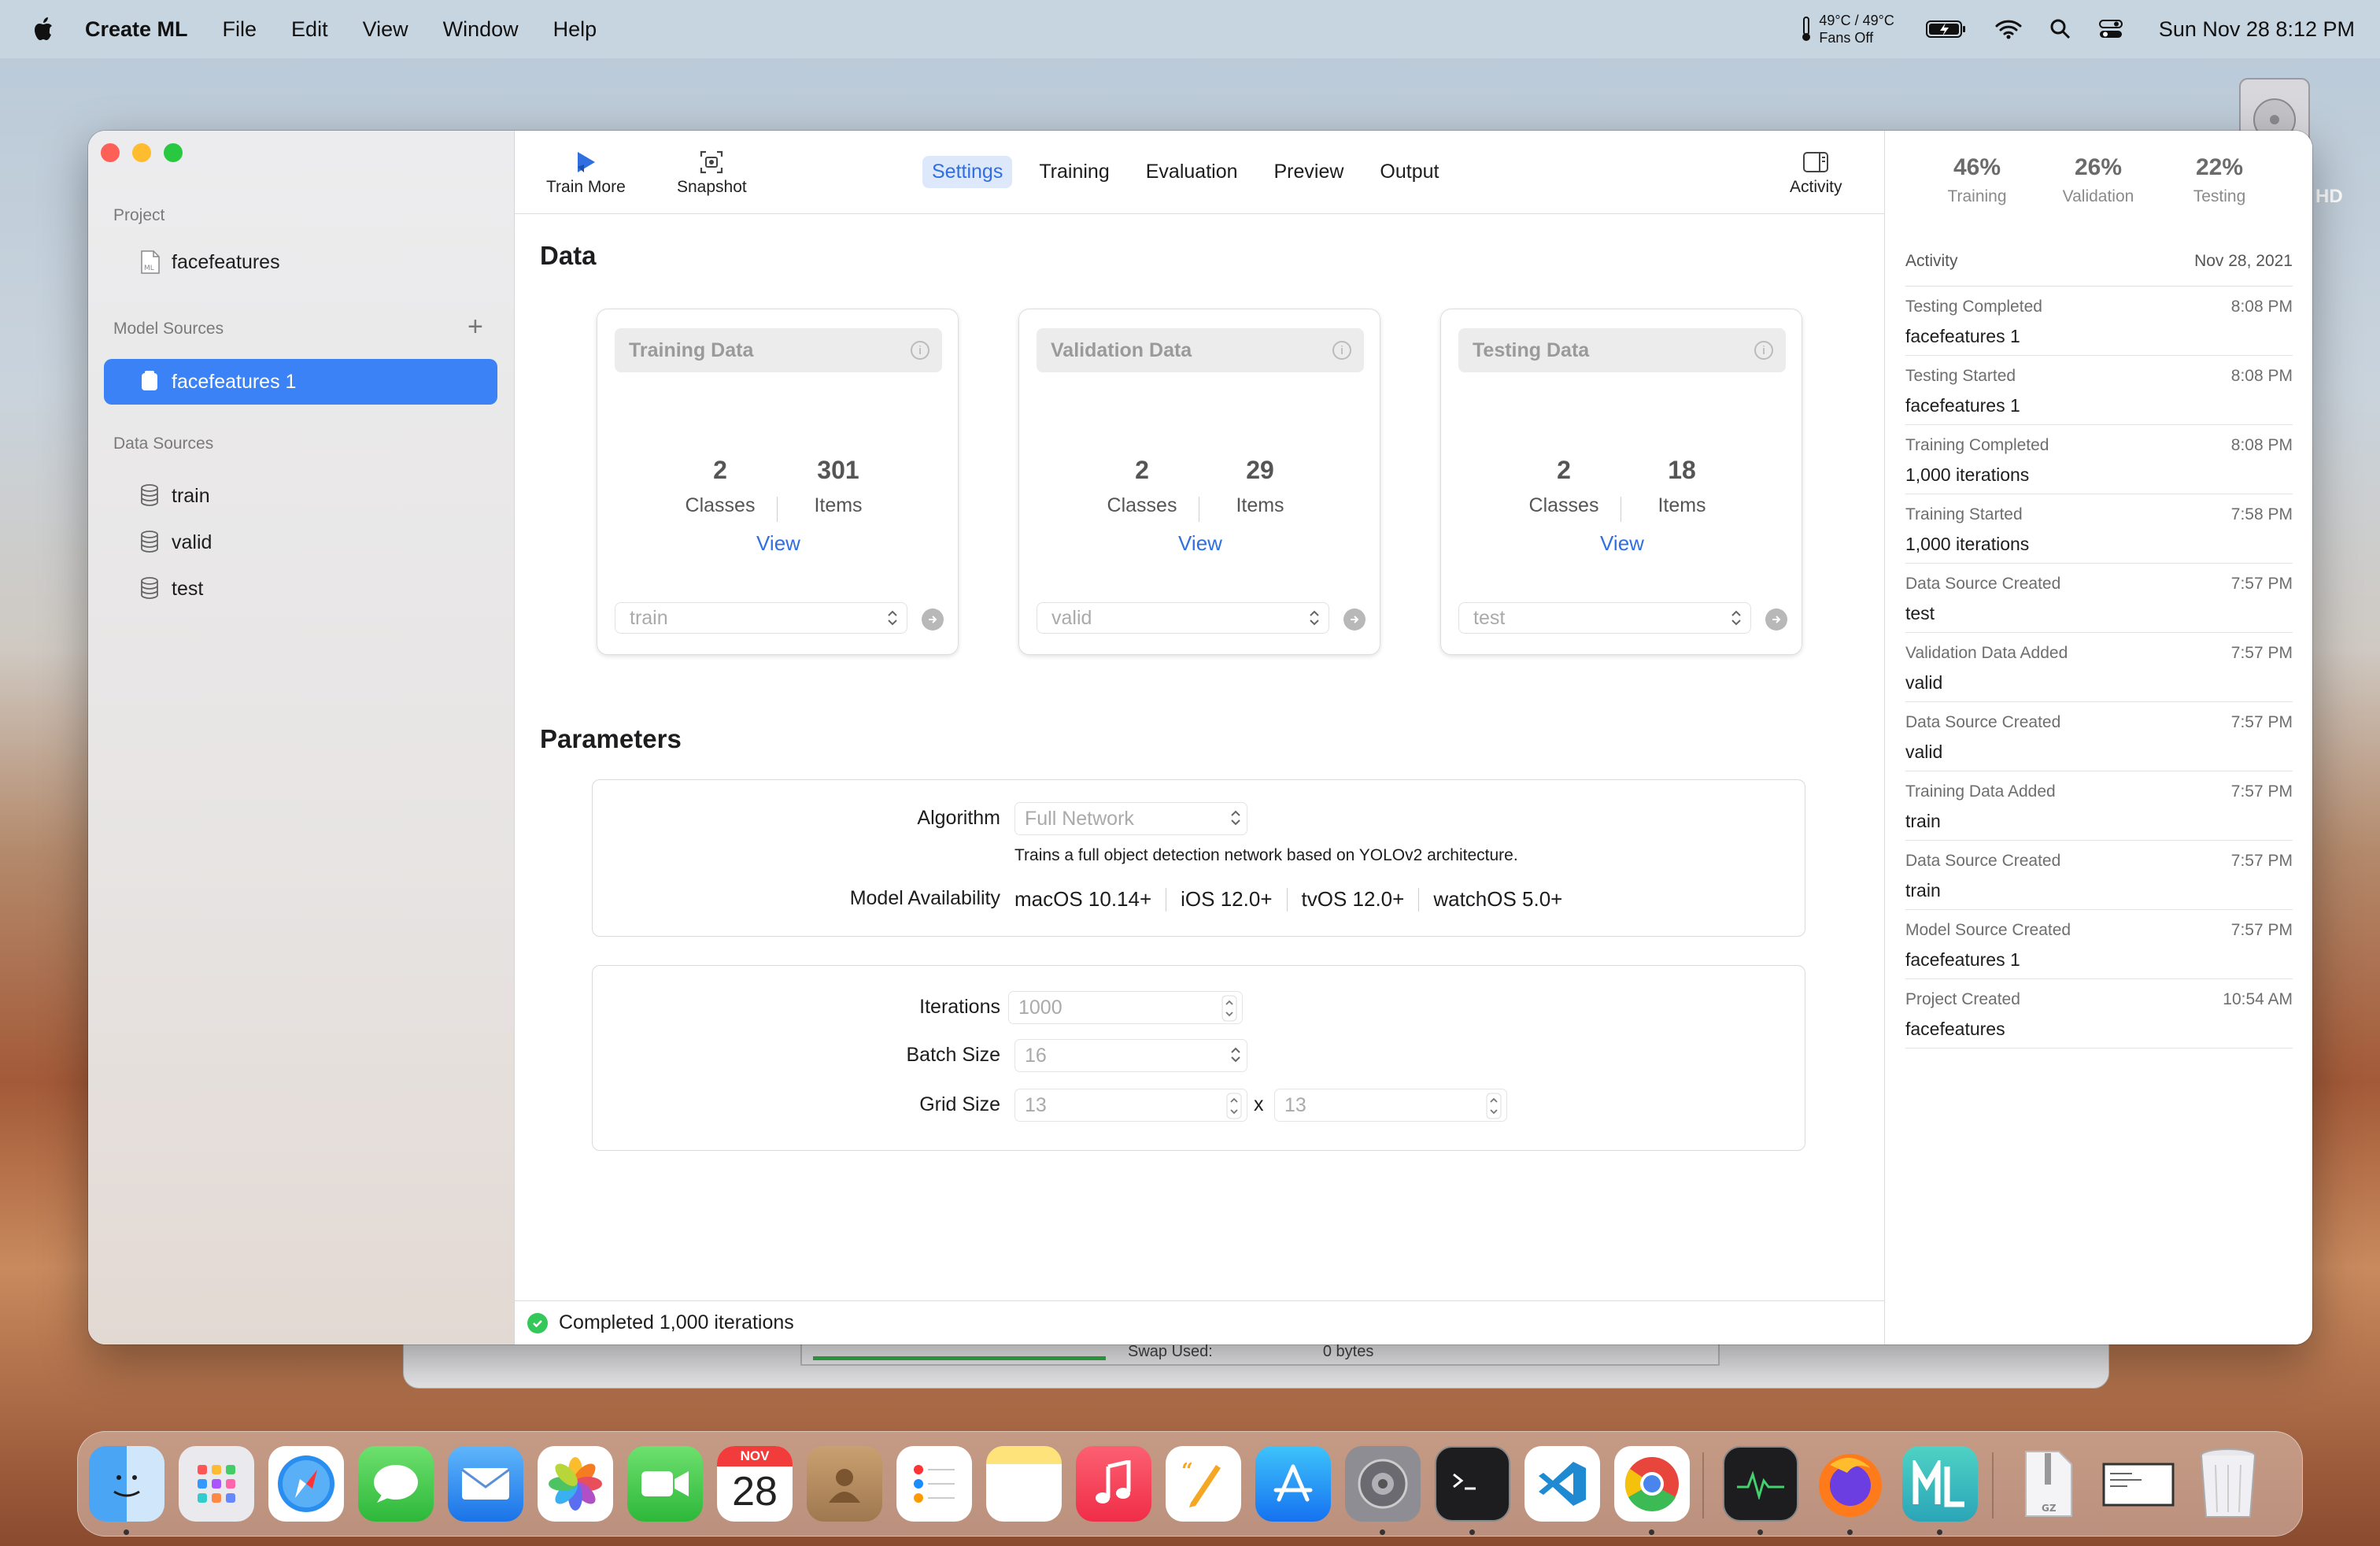 The height and width of the screenshot is (1546, 2380). Describe the element at coordinates (216, 1484) in the screenshot. I see `launchpad-icon` at that location.